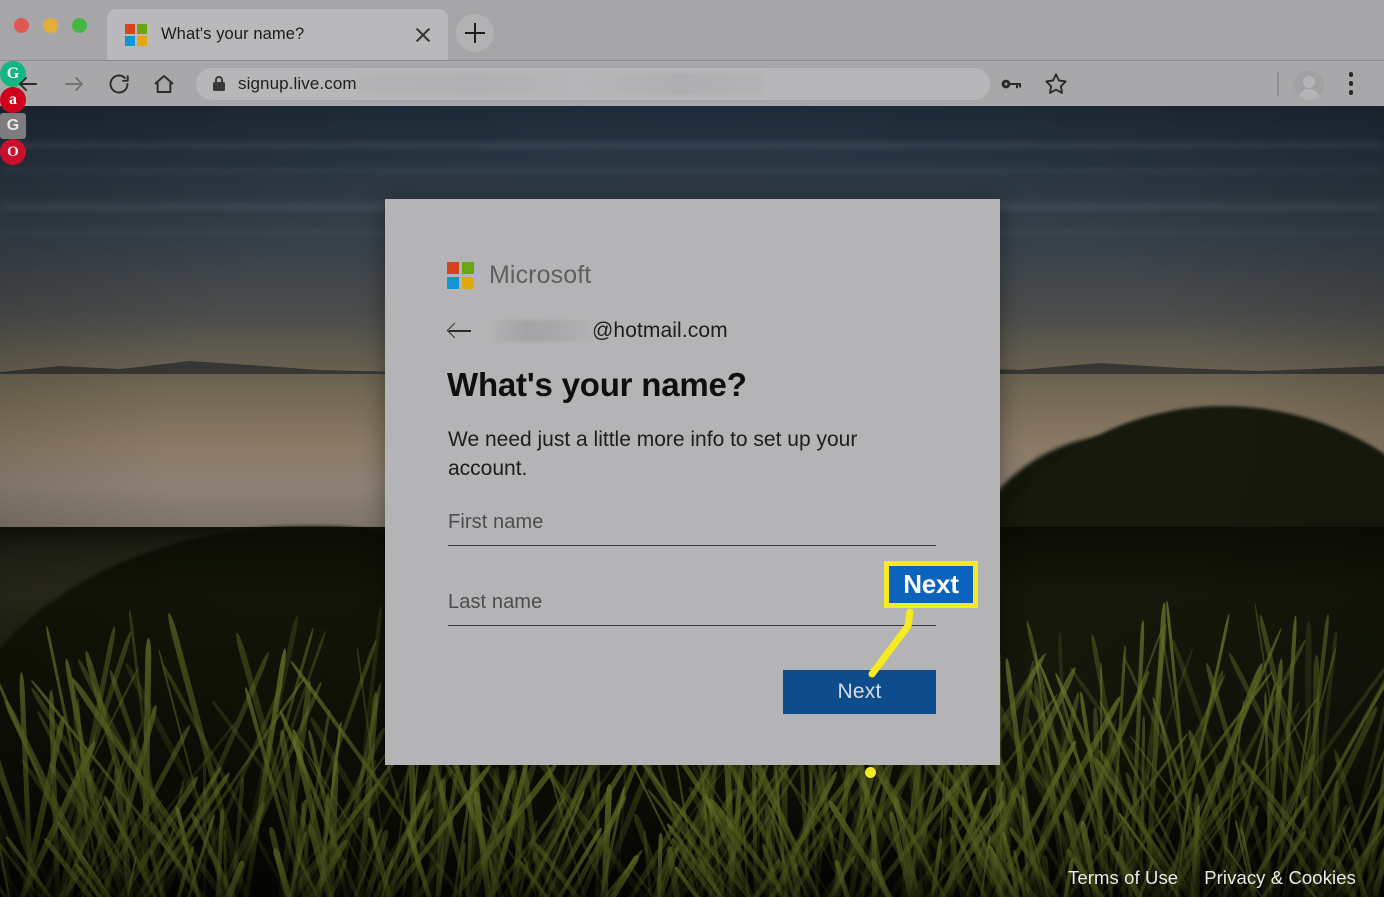 This screenshot has width=1384, height=897. I want to click on window-minimize-button, so click(50, 25).